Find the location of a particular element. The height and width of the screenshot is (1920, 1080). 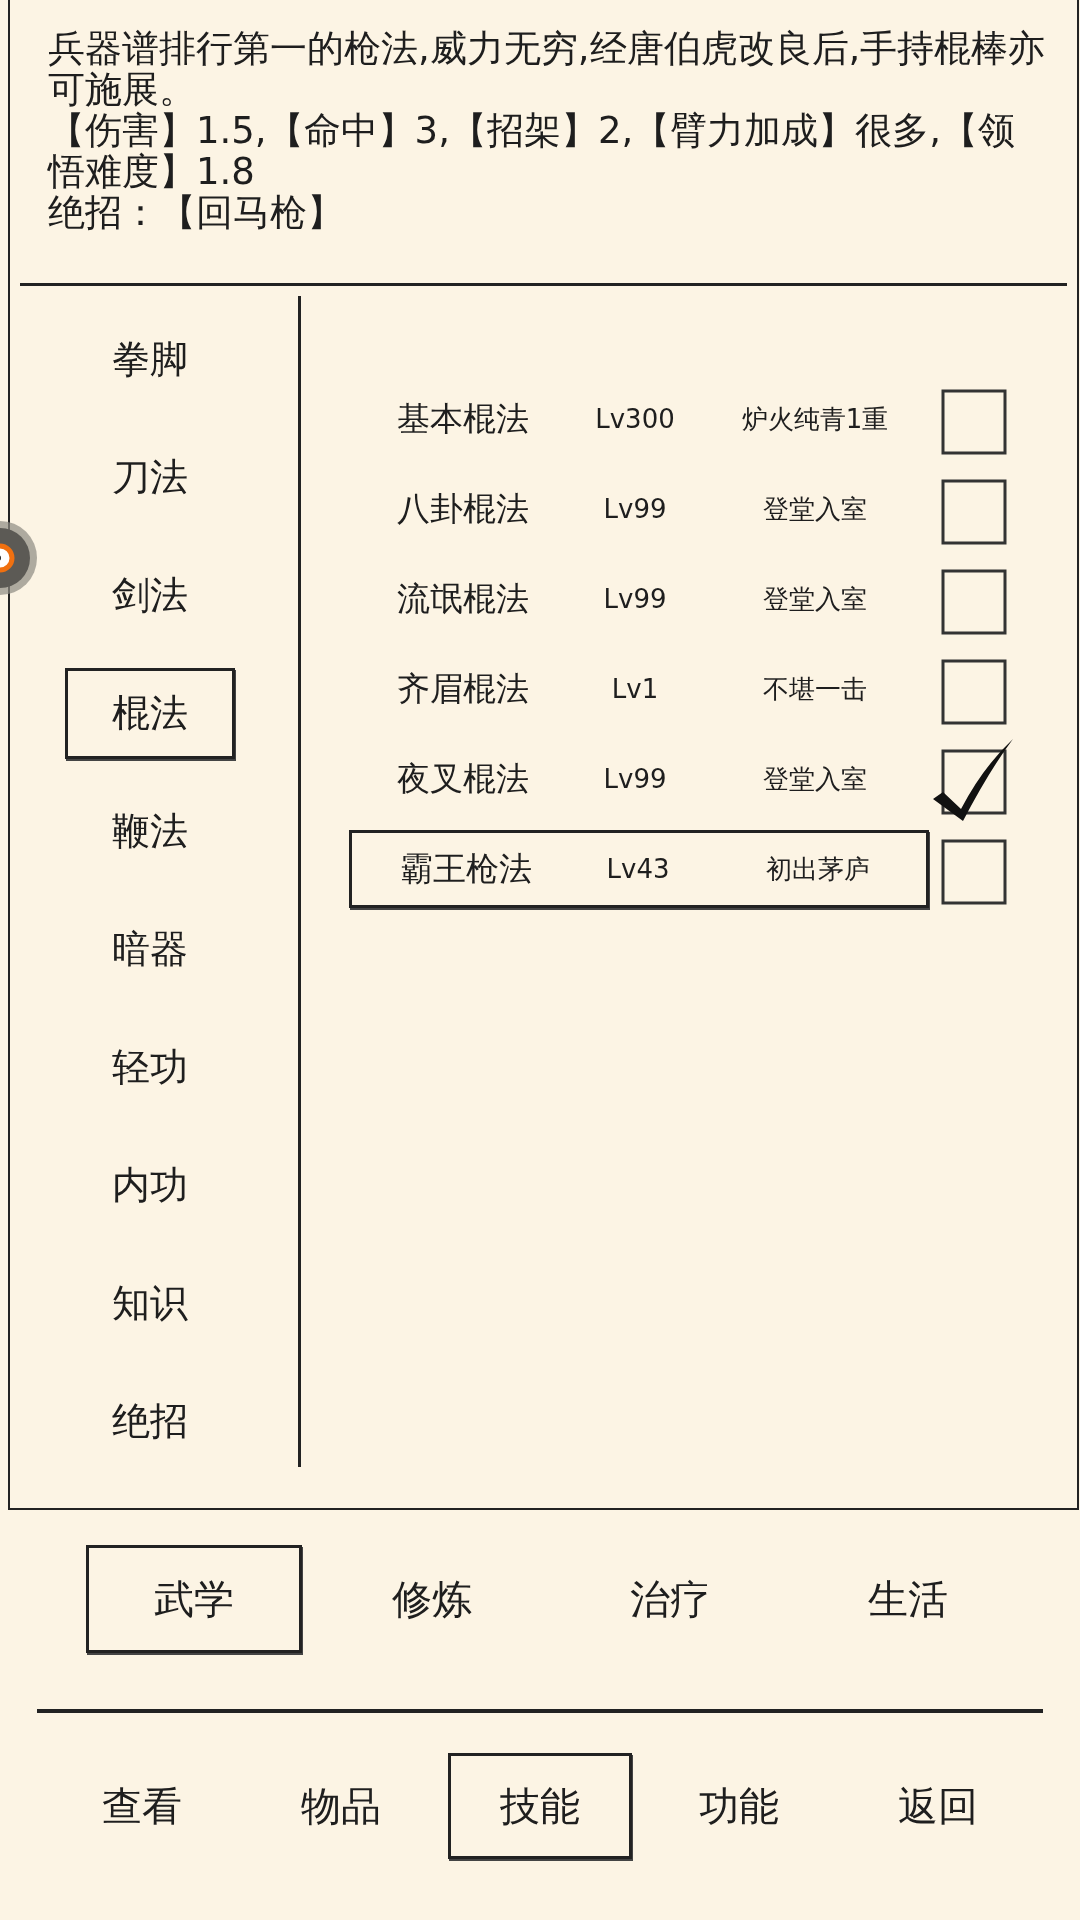

nav-button: 功能 is located at coordinates (739, 1806).